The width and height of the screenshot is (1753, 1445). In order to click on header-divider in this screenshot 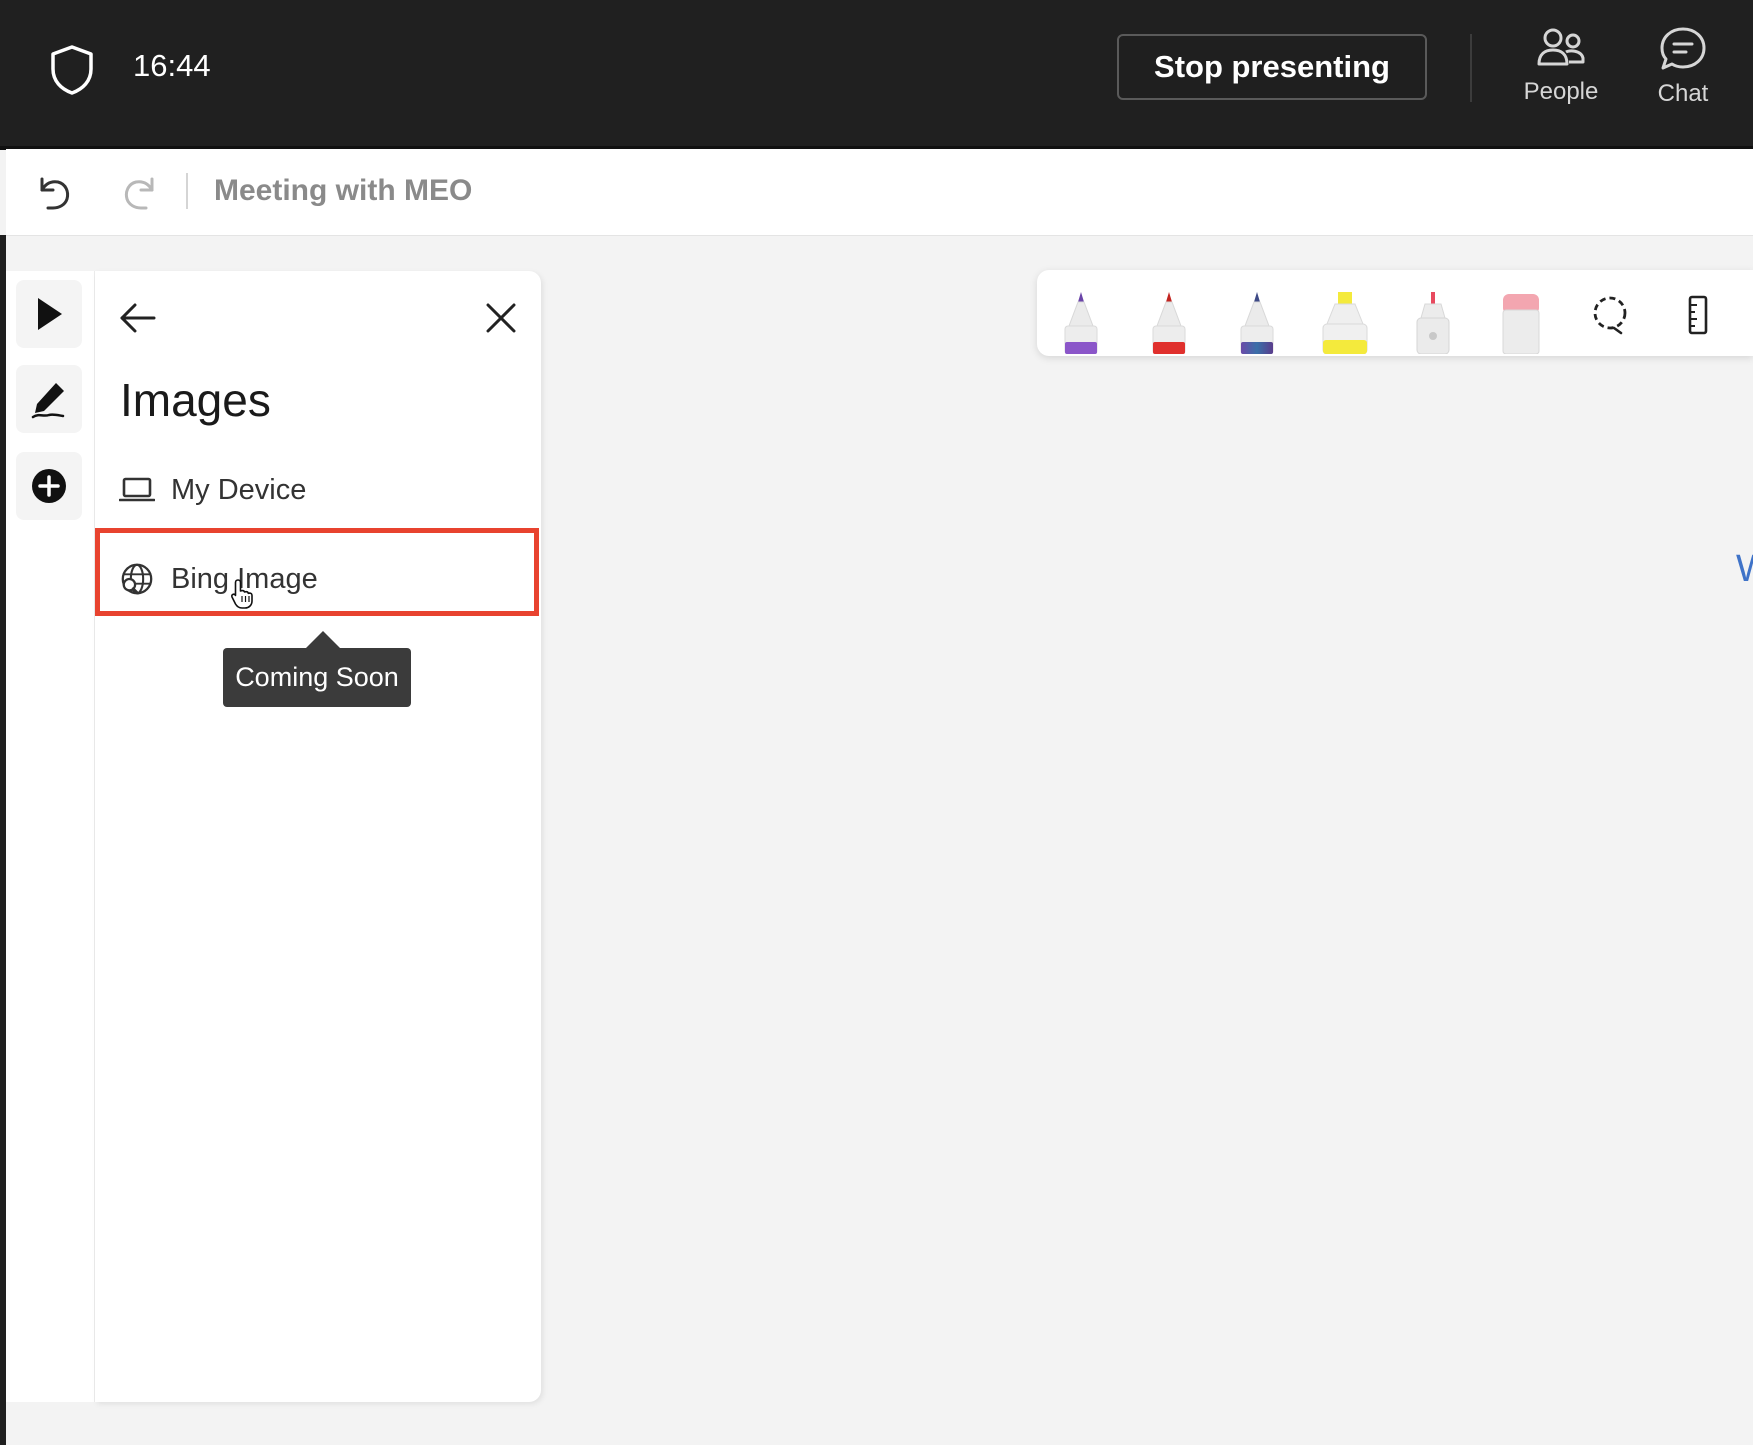, I will do `click(187, 191)`.